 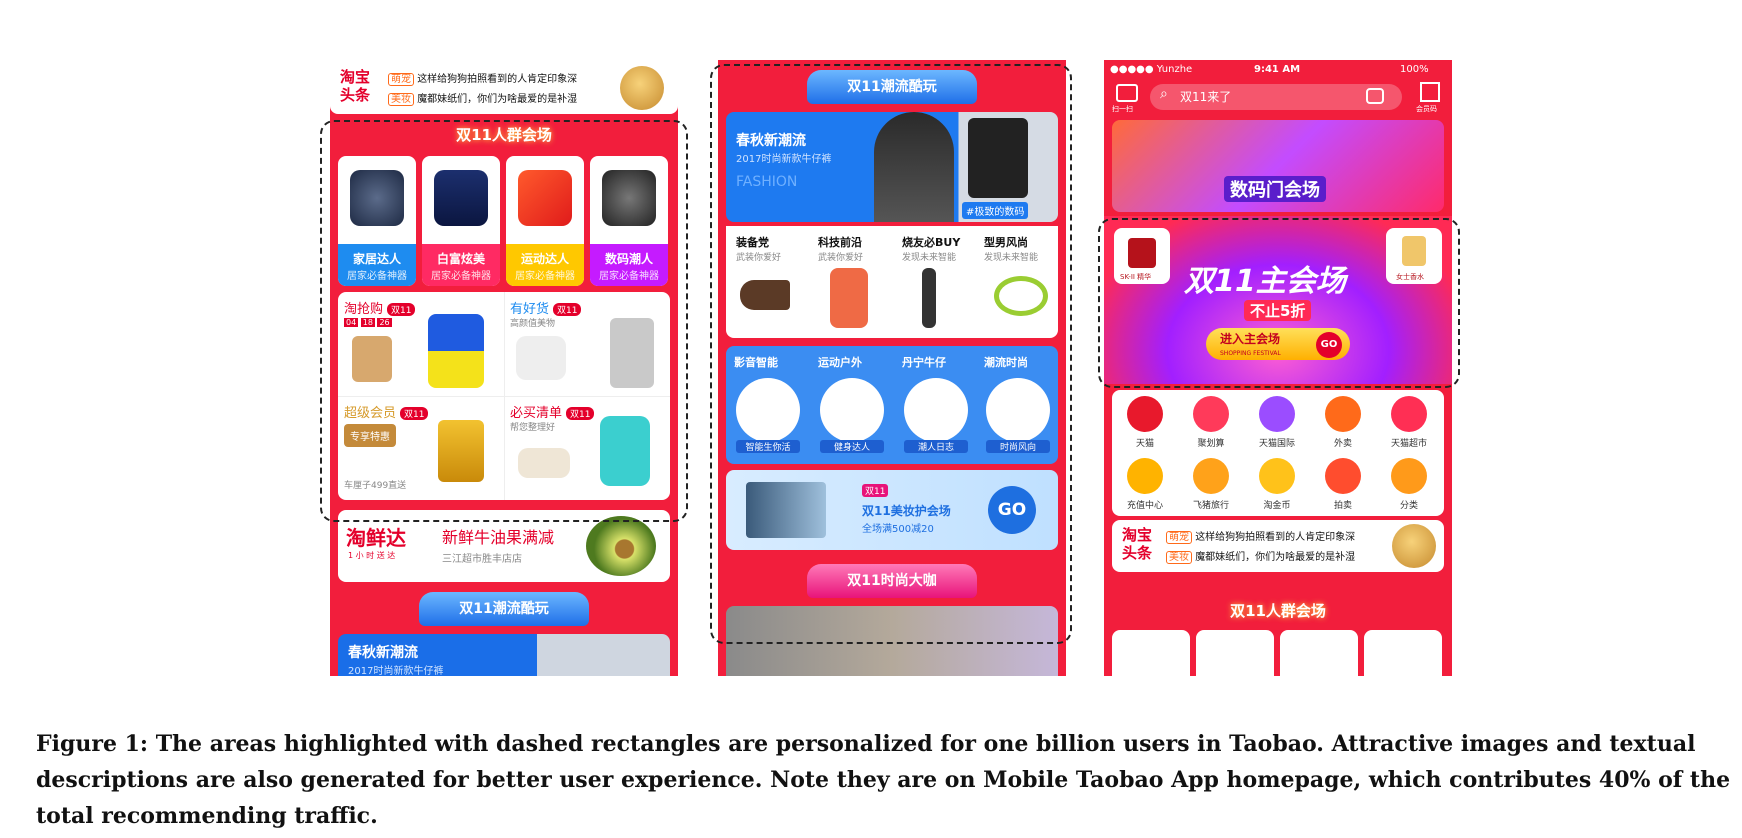 What do you see at coordinates (1275, 189) in the screenshot?
I see `digital-banner-title: 数码门会场` at bounding box center [1275, 189].